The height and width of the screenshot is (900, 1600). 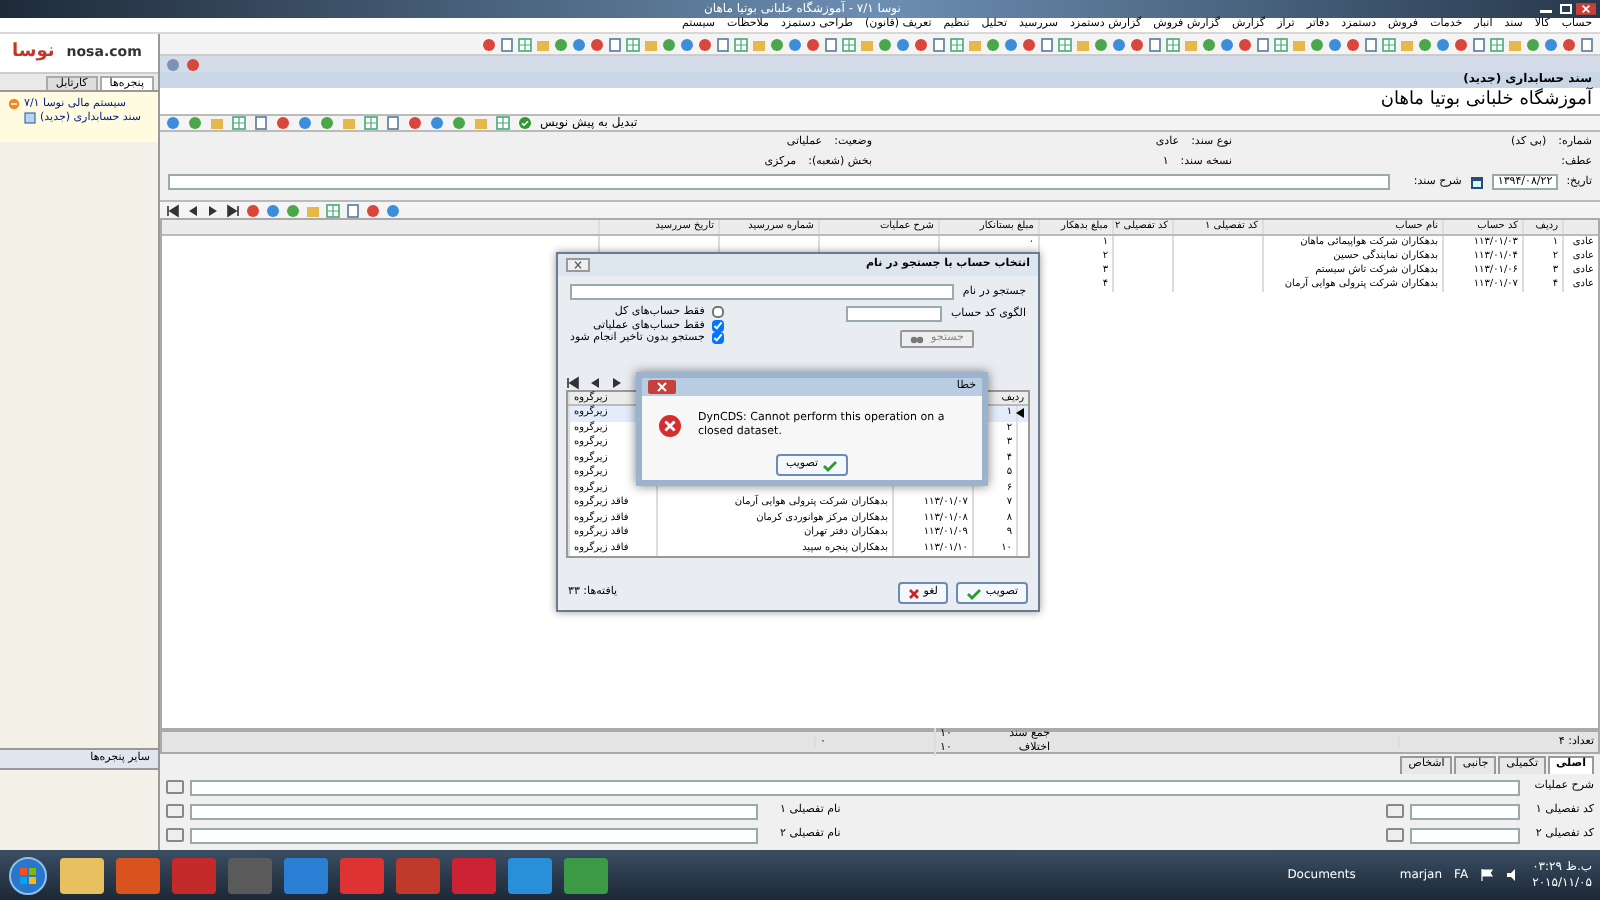 What do you see at coordinates (855, 787) in the screenshot?
I see `text-field` at bounding box center [855, 787].